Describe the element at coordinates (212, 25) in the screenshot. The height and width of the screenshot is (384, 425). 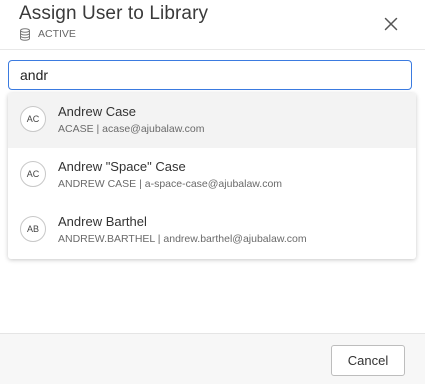
I see `dialog-header: Assign User to Library ACTIVE` at that location.